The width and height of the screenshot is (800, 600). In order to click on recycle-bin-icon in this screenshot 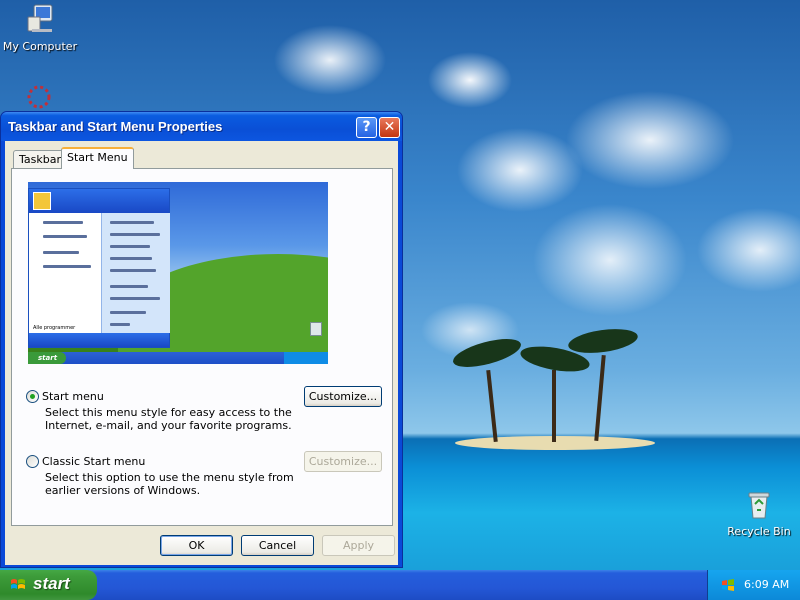, I will do `click(759, 505)`.